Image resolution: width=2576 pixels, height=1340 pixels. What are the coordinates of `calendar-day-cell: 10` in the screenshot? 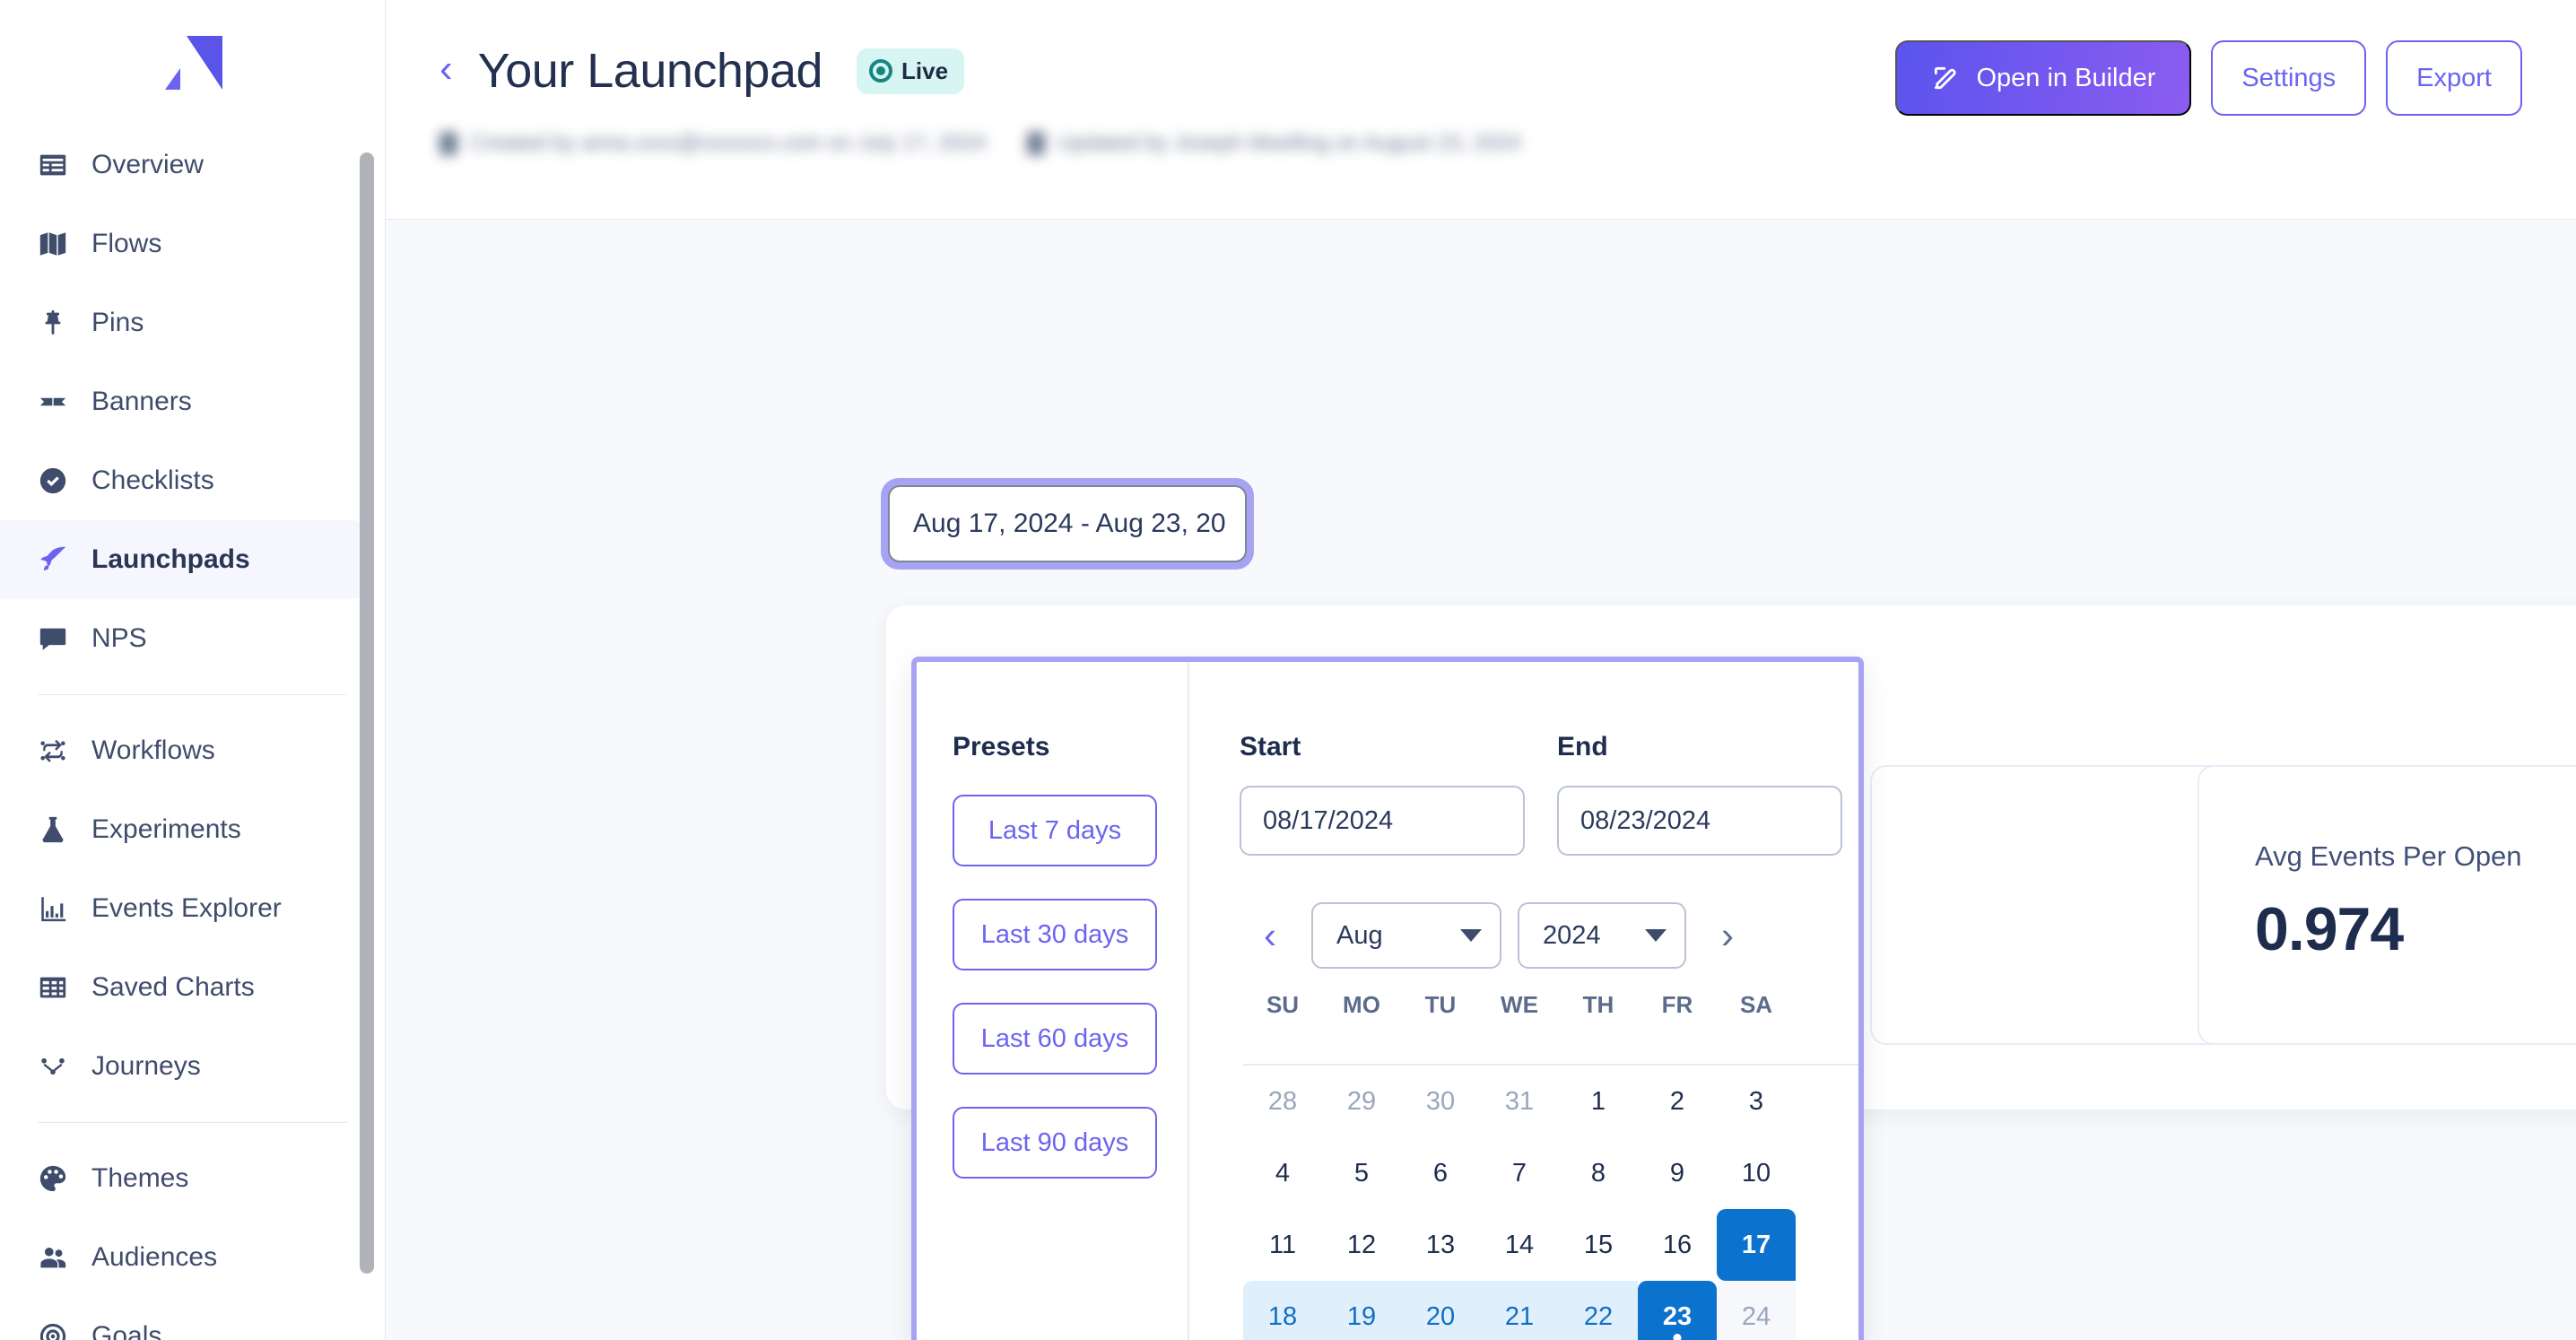 It's located at (1756, 1173).